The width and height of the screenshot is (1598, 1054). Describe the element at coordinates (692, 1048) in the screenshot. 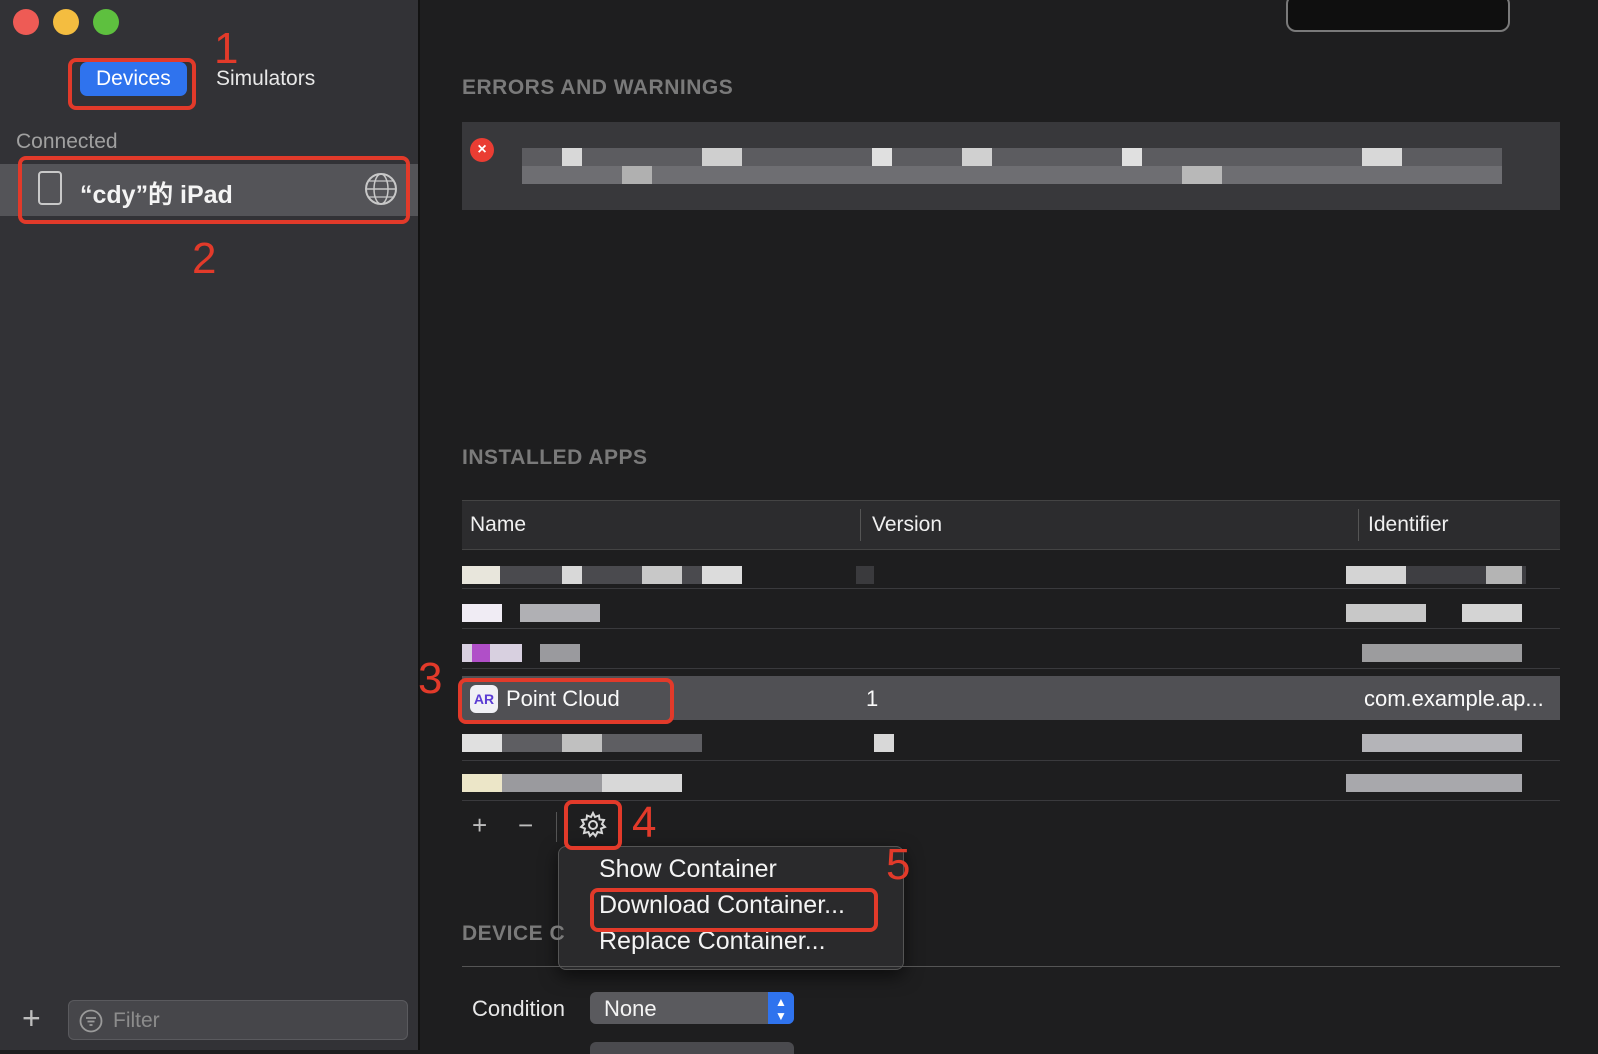

I see `profile-select-partial` at that location.